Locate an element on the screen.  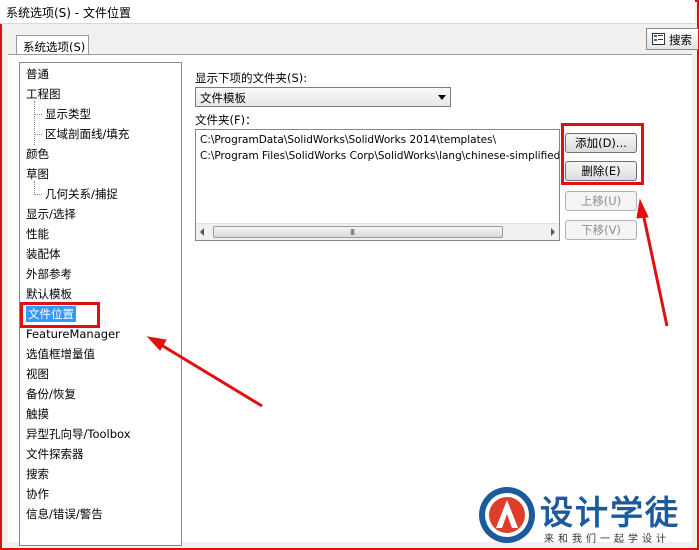
window-title: 系统选项(S) - 文件位置 is located at coordinates (68, 13).